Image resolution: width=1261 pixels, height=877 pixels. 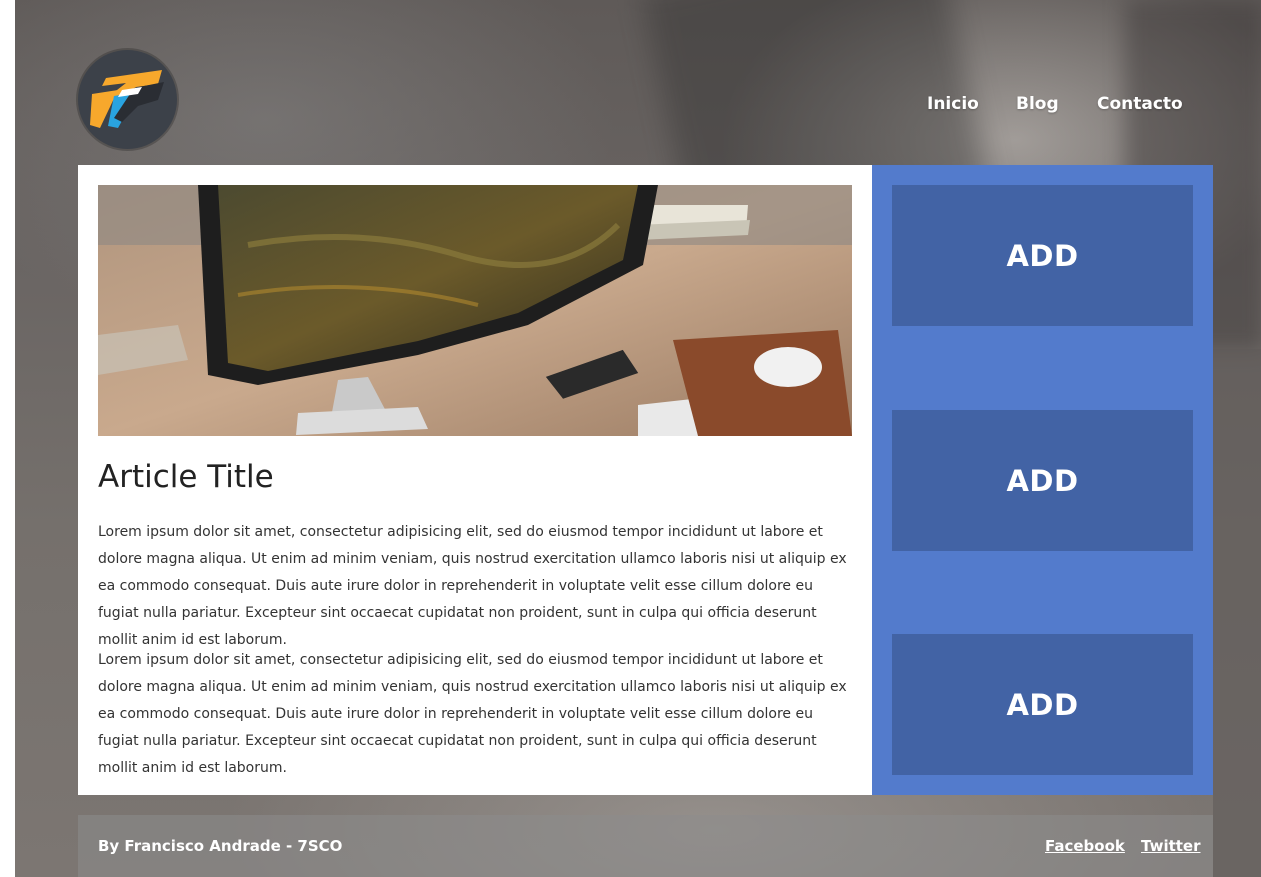 I want to click on footer-credit: By Francisco Andrade - 7SCO, so click(x=220, y=846).